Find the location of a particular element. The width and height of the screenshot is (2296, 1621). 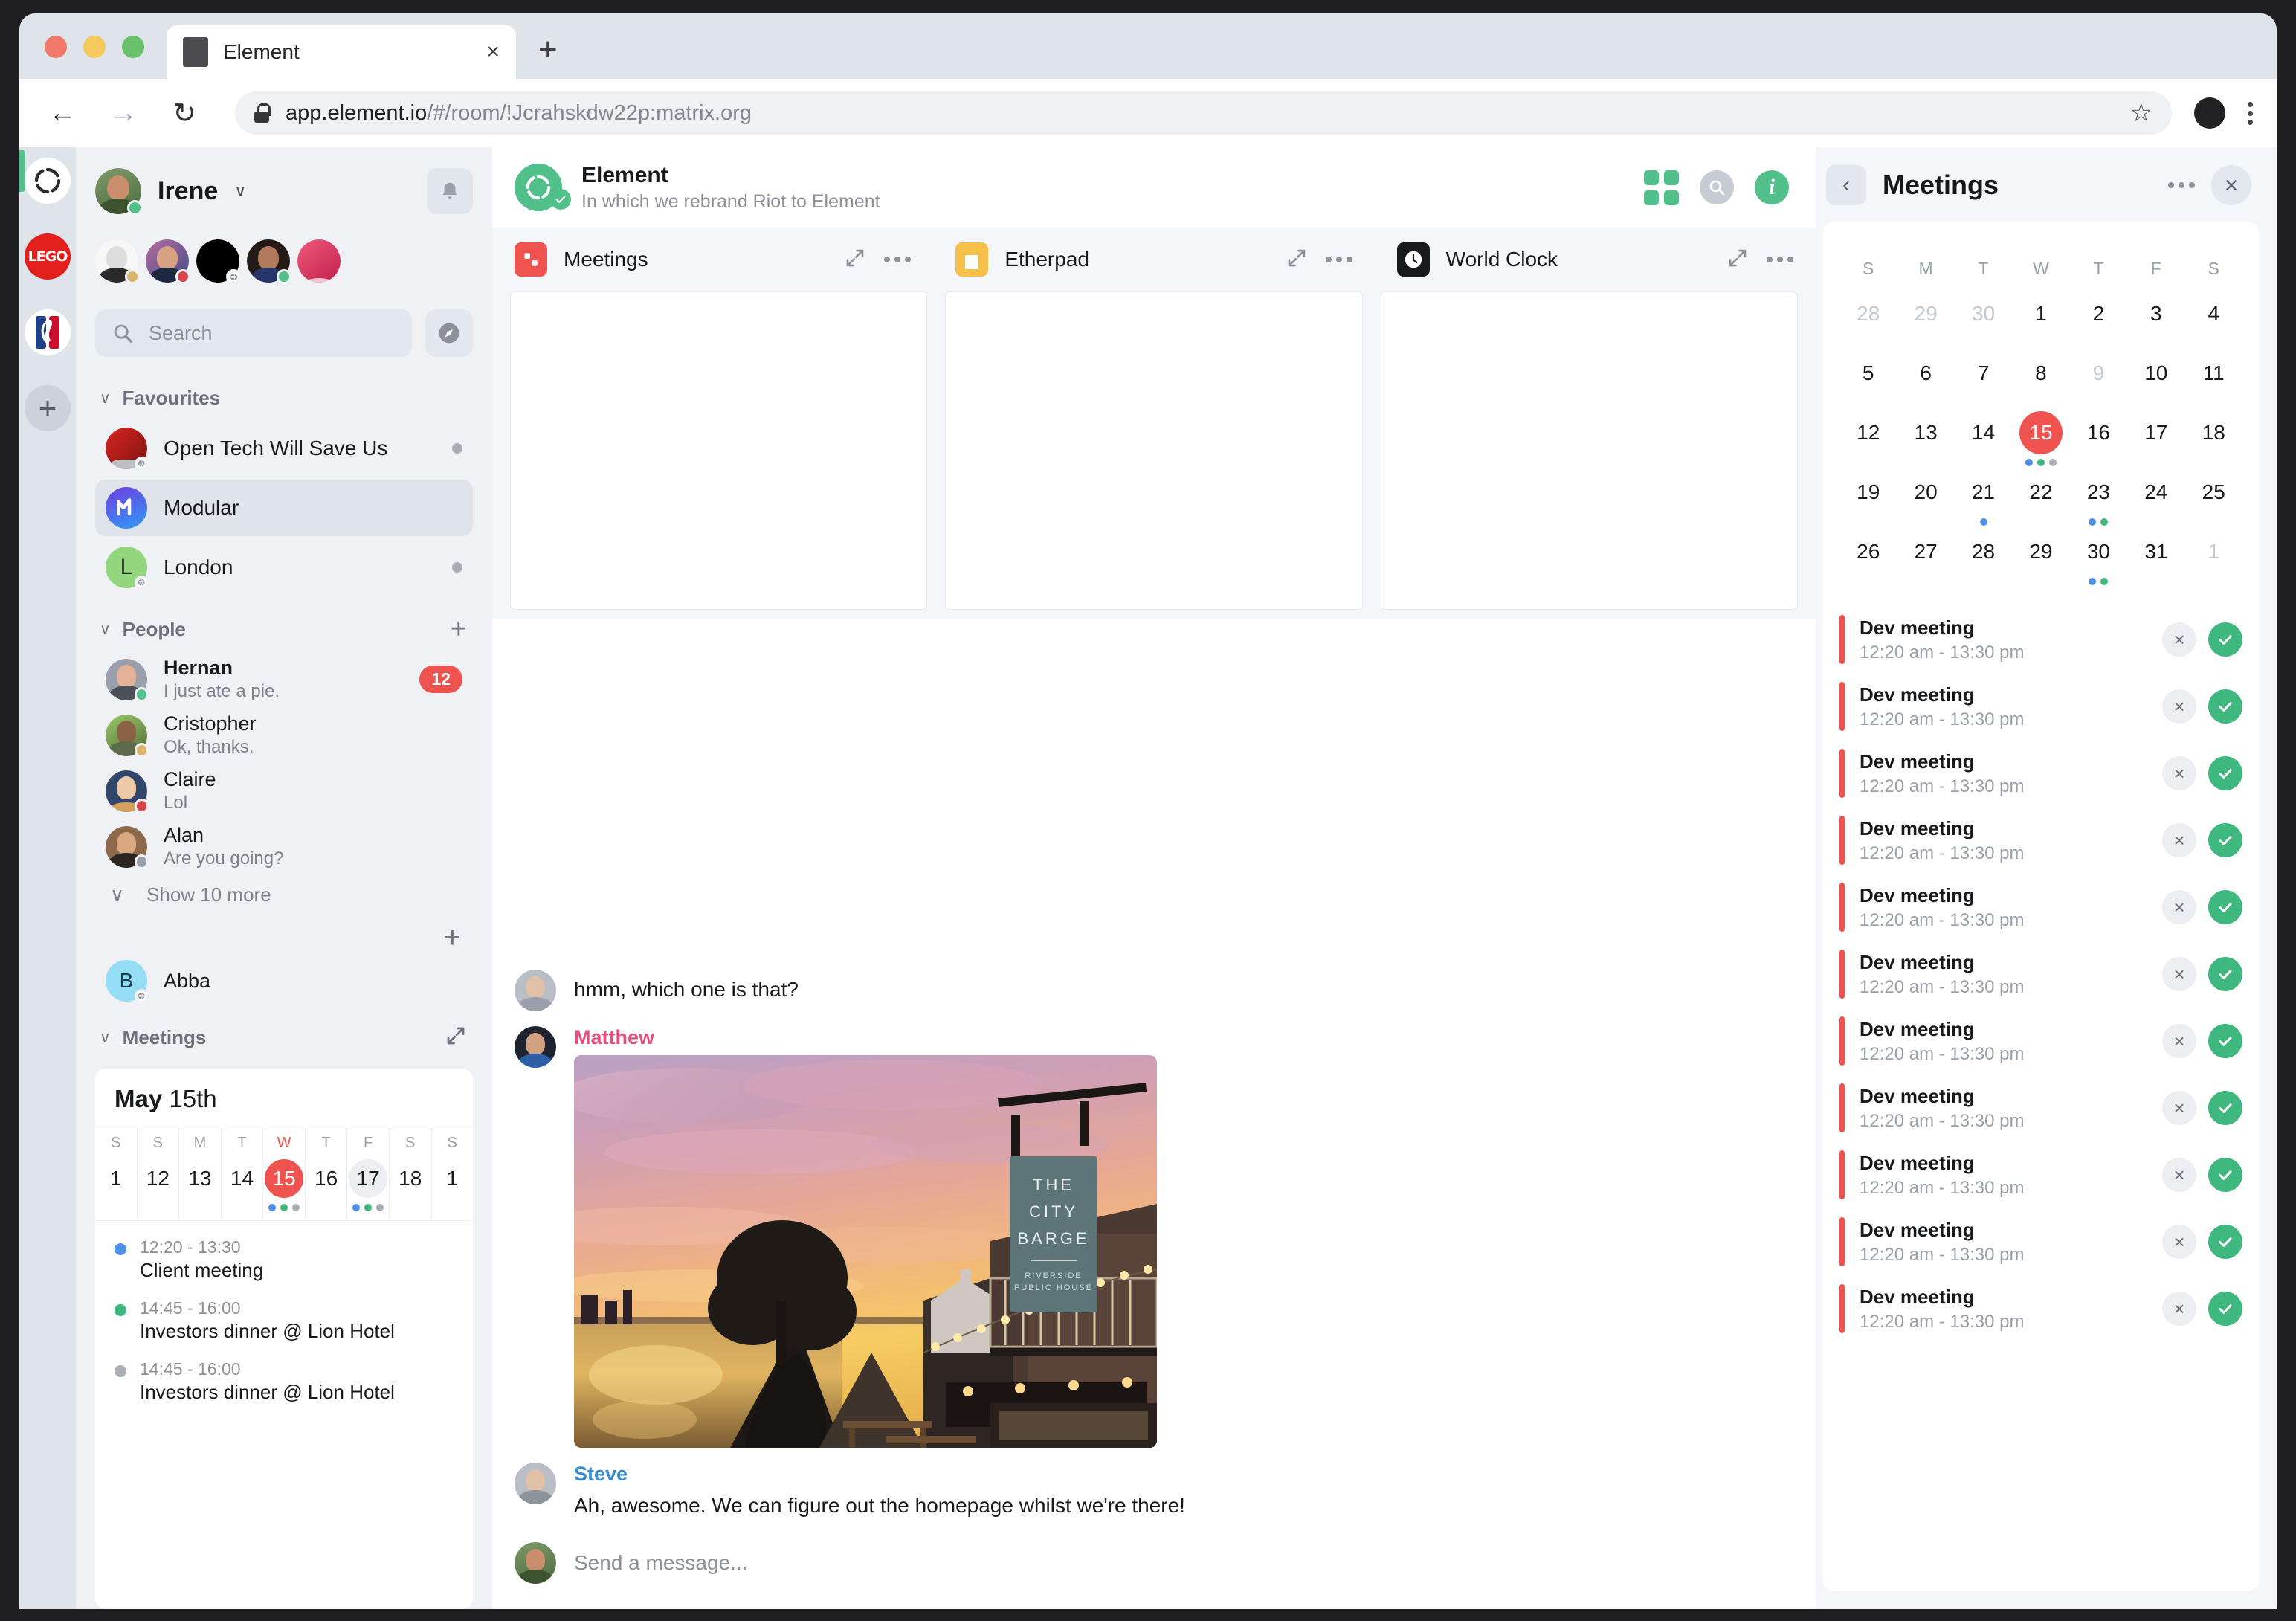

mini-calendar-day: F 17 is located at coordinates (368, 1173).